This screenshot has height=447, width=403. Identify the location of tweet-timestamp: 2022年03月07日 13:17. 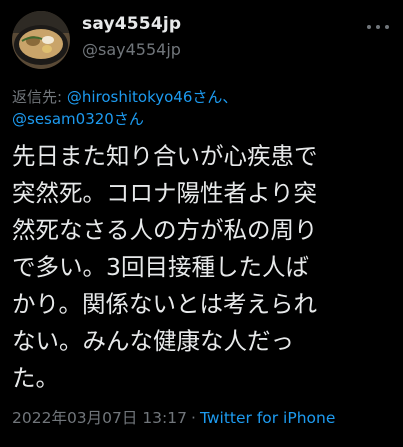
(99, 418).